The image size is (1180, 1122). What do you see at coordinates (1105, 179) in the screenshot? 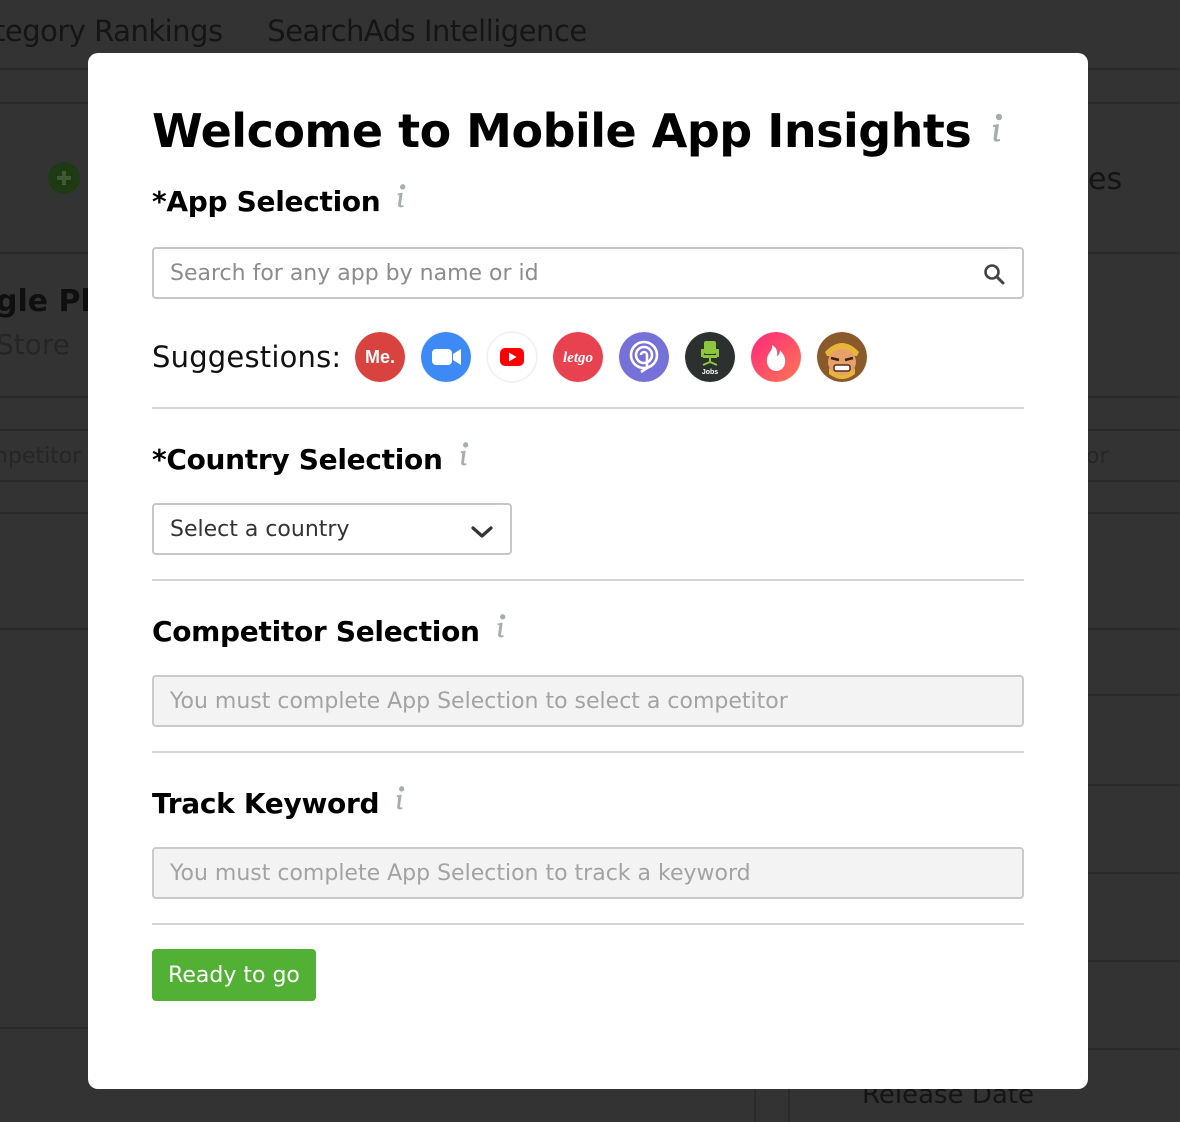
I see `bg-right-header: es` at bounding box center [1105, 179].